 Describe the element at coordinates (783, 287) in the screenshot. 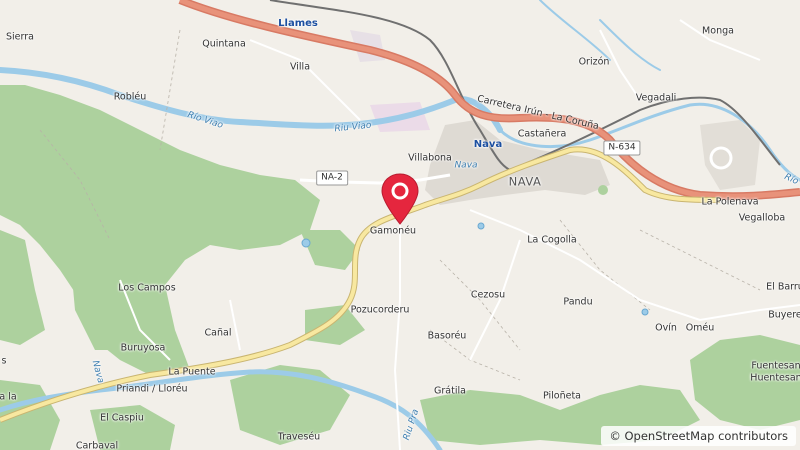

I see `place-label-el-barru: El Barru` at that location.